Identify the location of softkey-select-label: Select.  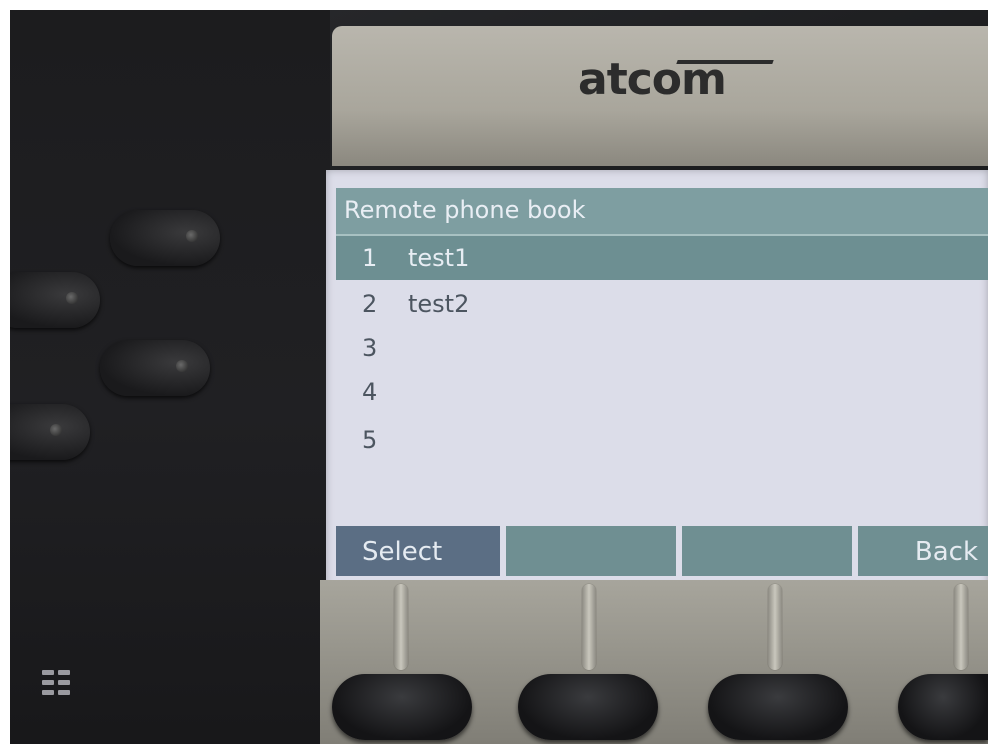
(402, 552).